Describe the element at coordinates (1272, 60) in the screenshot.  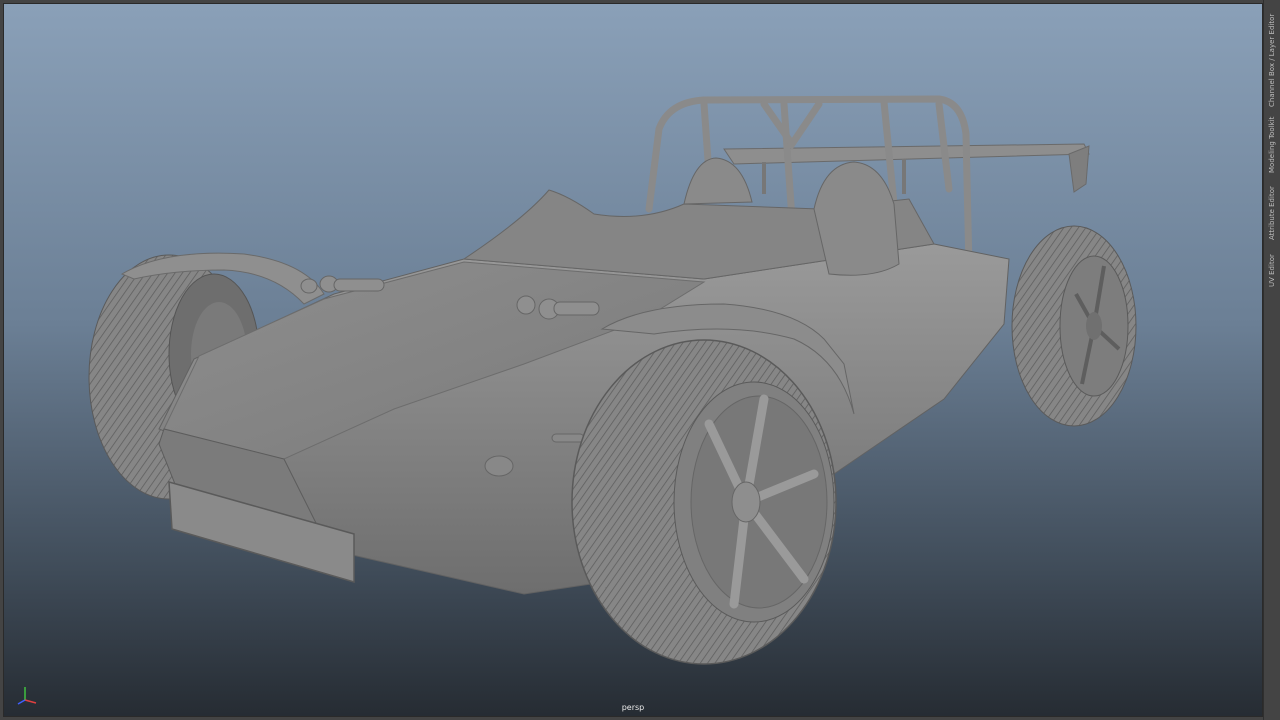
I see `tab-channel-box-layer-editor: Channel Box / Layer Editor` at that location.